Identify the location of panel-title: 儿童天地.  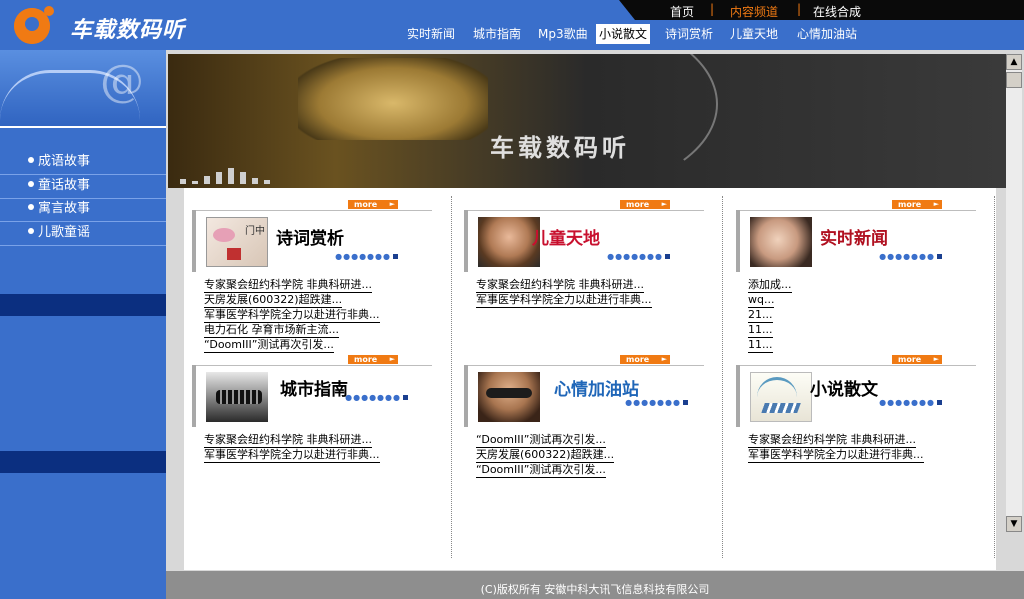
(566, 239).